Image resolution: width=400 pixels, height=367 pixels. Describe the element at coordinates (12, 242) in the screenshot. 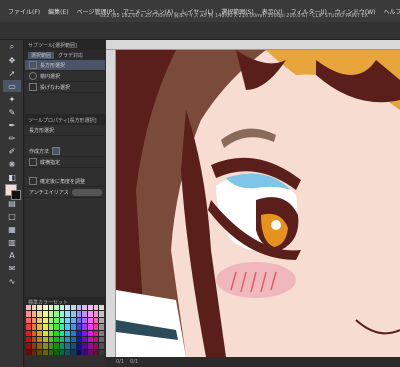

I see `ruler-icon: ▥` at that location.